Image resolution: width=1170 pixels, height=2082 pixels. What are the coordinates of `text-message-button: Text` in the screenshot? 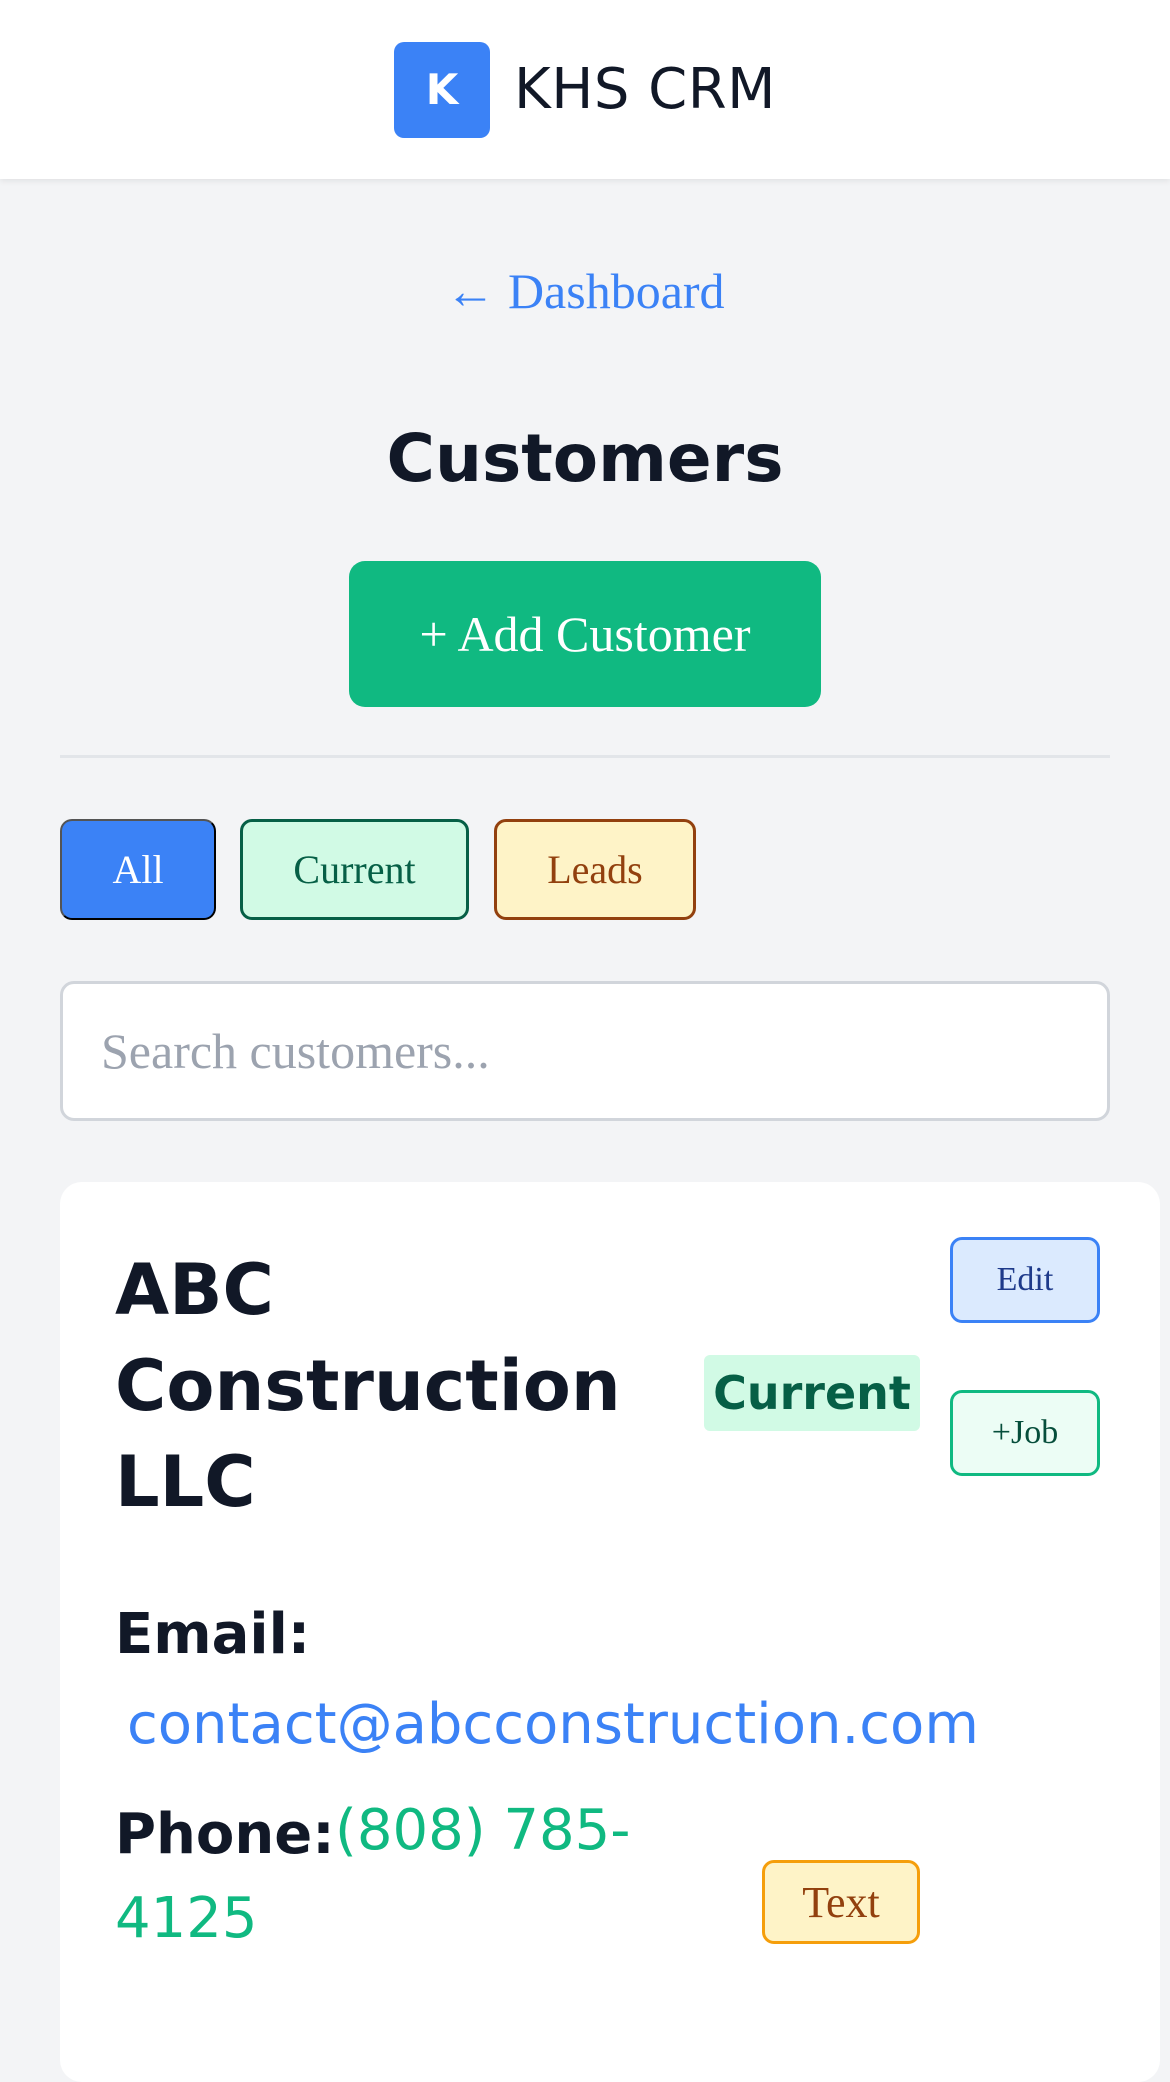 It's located at (841, 1902).